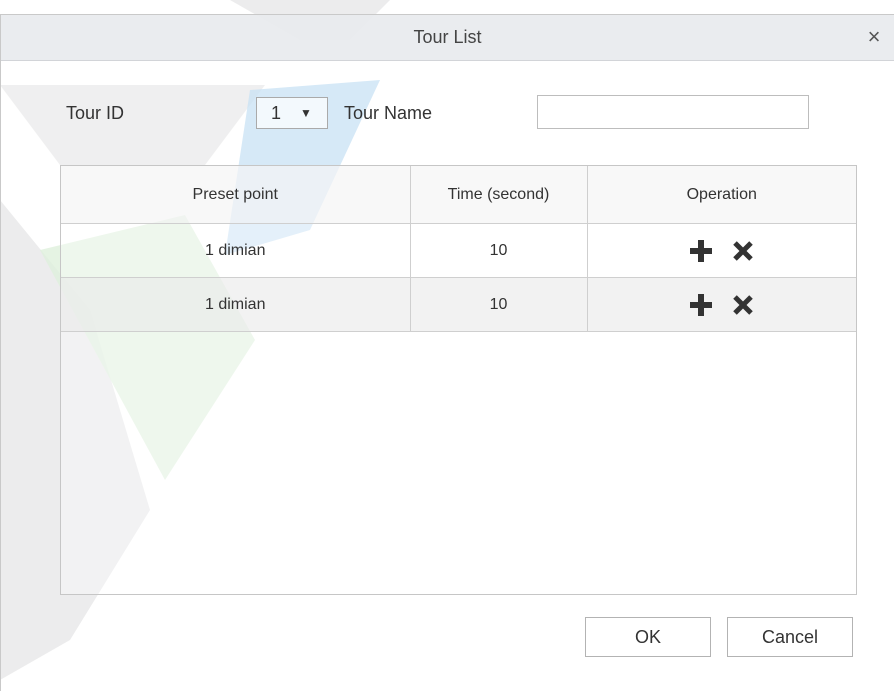 The height and width of the screenshot is (691, 894). Describe the element at coordinates (236, 195) in the screenshot. I see `column-header-preset-point: Preset point` at that location.